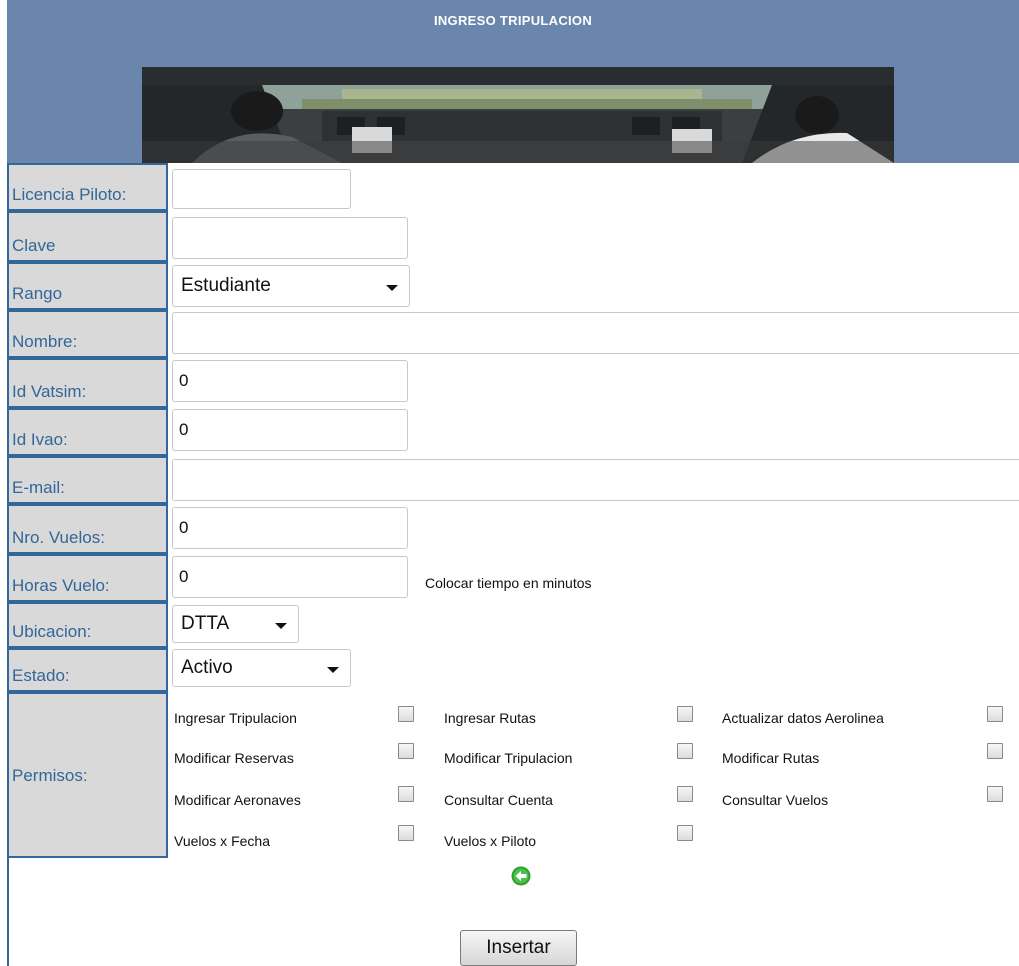 The width and height of the screenshot is (1019, 966). Describe the element at coordinates (803, 718) in the screenshot. I see `perm-label: Actualizar datos Aerolinea` at that location.